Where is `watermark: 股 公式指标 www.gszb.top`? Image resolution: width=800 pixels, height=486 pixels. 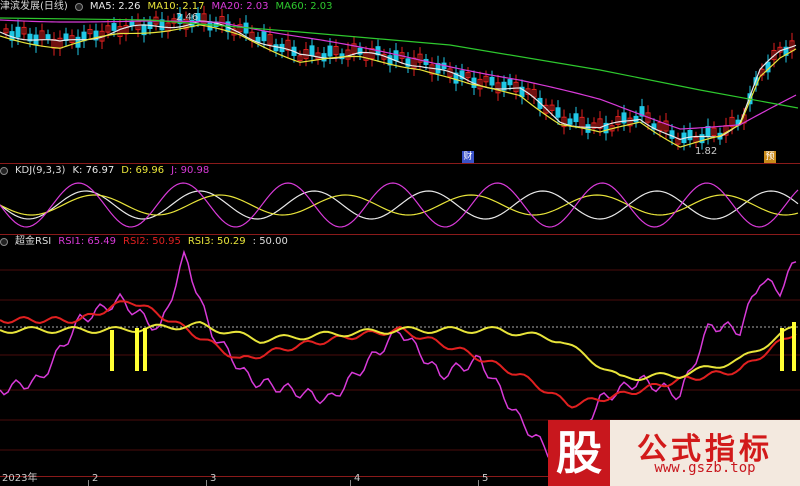 watermark: 股 公式指标 www.gszb.top is located at coordinates (674, 453).